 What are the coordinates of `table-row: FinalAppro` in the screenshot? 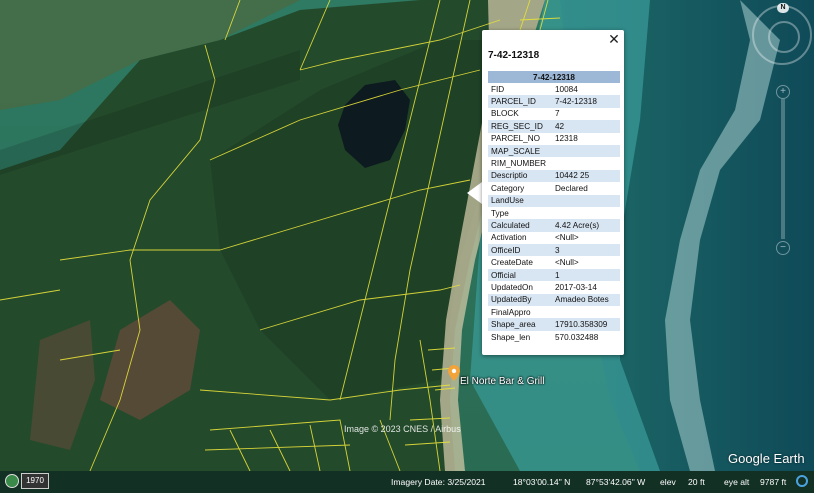 It's located at (554, 312).